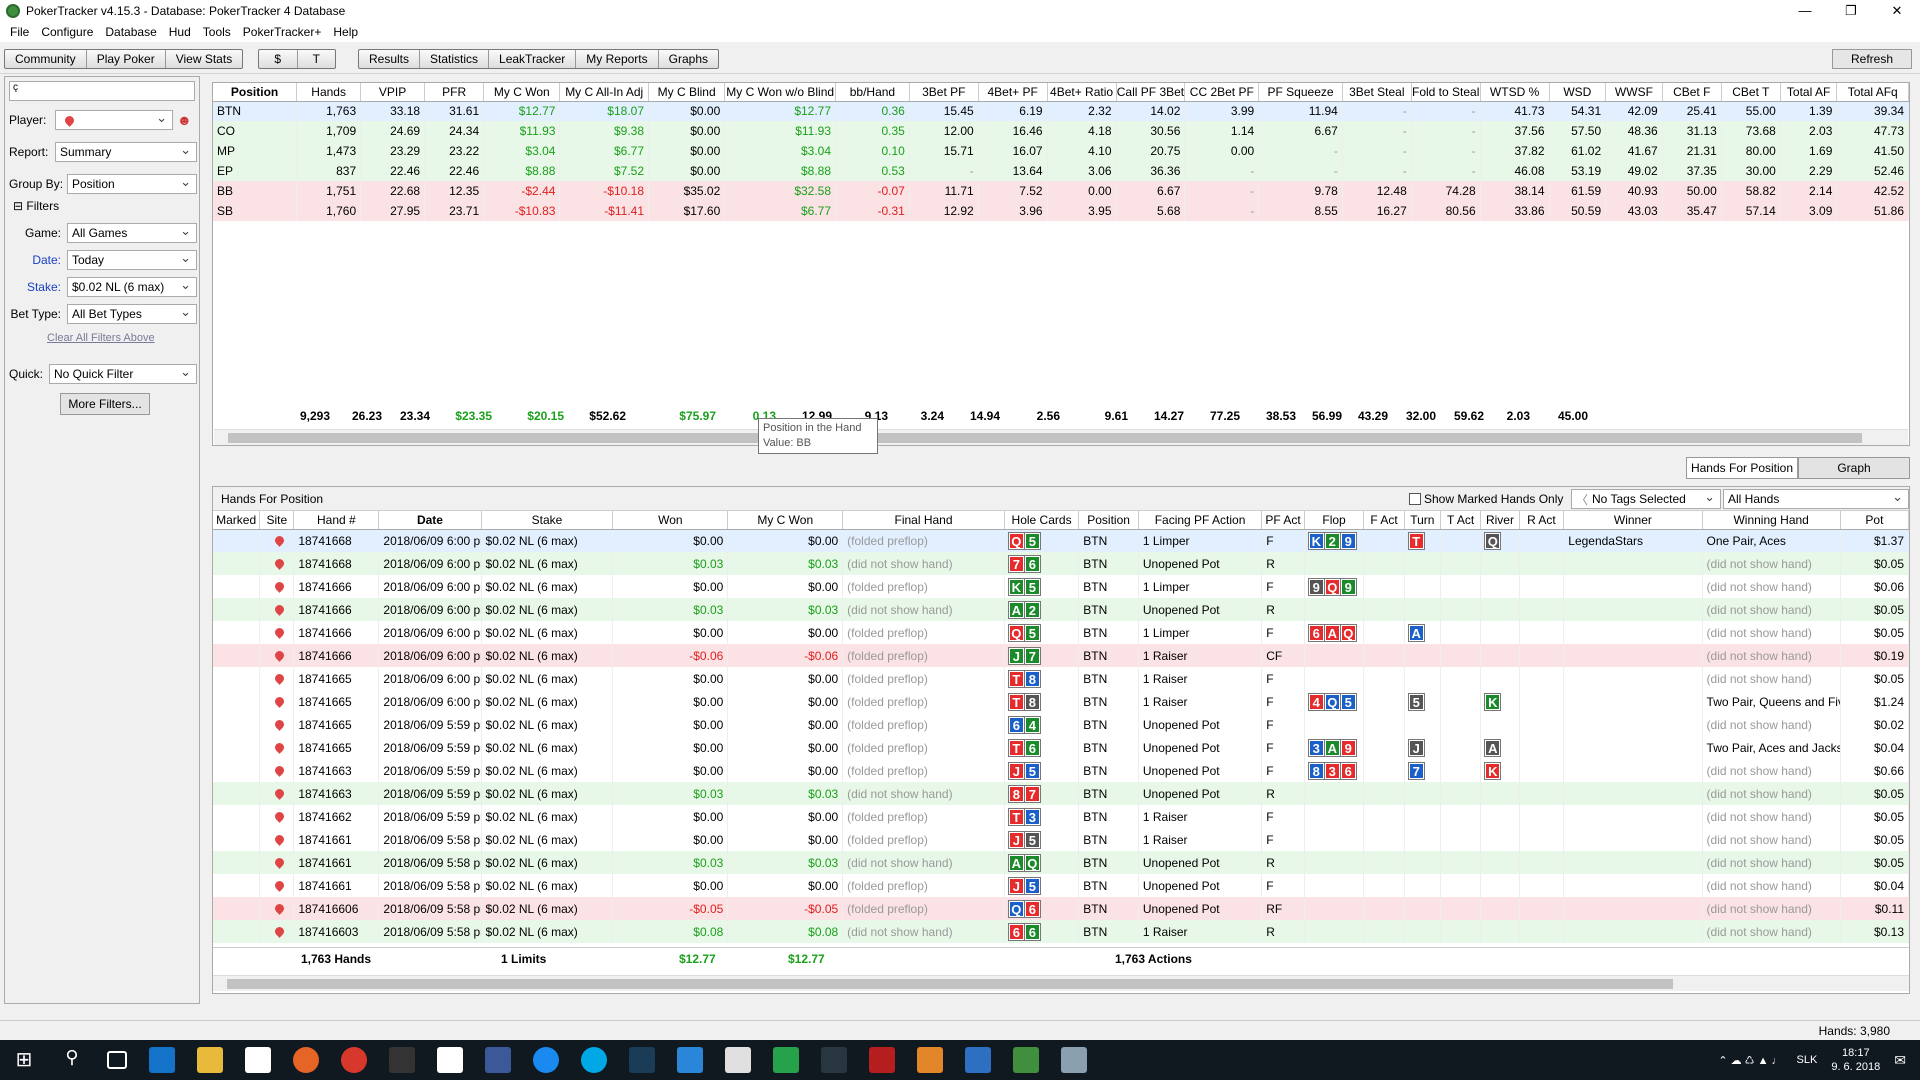 This screenshot has height=1080, width=1920. Describe the element at coordinates (402, 1060) in the screenshot. I see `game-icon` at that location.